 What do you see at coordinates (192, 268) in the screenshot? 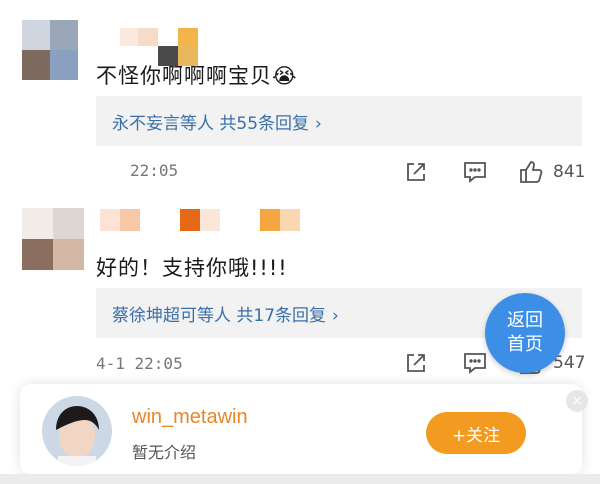
I see `comment-text: 好的！支持你哦!!!!` at bounding box center [192, 268].